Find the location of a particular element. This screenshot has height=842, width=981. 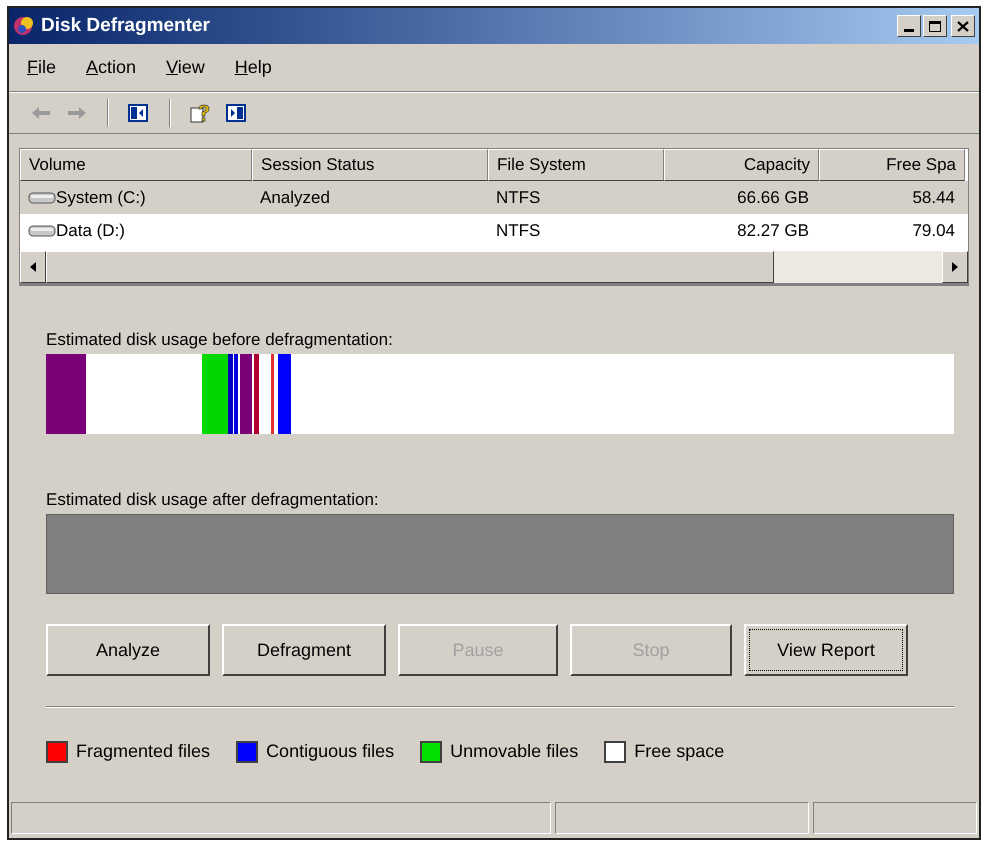

action-button: View Report is located at coordinates (826, 650).